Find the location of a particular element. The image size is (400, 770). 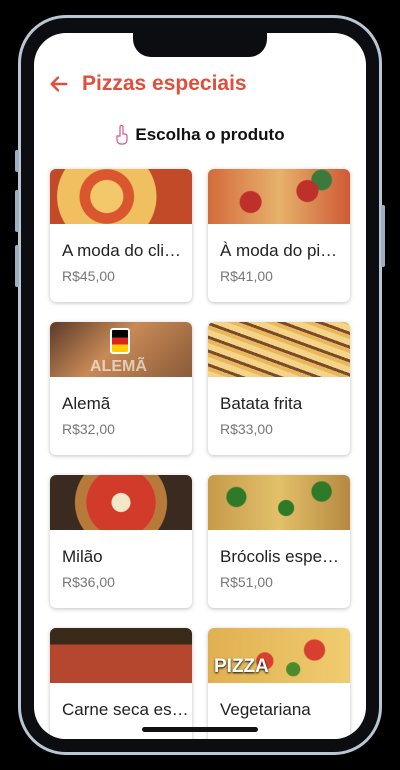

phone-notch is located at coordinates (200, 45).